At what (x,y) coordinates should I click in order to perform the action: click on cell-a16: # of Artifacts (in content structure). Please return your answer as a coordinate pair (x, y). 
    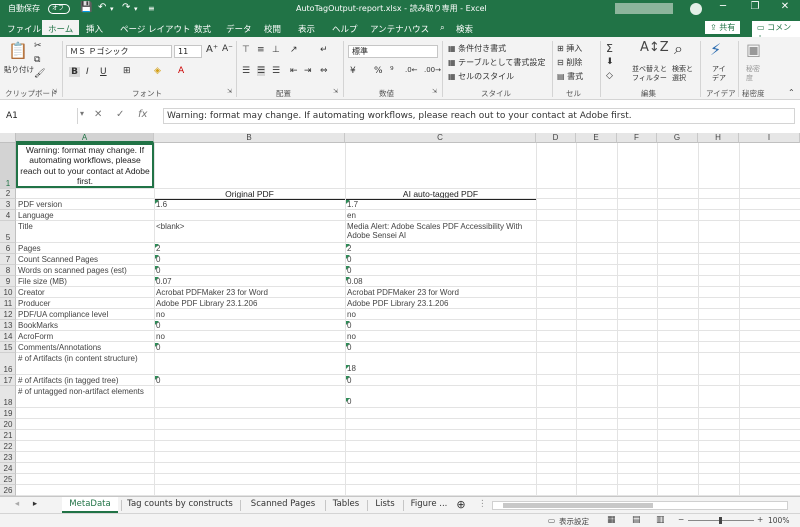
    Looking at the image, I should click on (85, 364).